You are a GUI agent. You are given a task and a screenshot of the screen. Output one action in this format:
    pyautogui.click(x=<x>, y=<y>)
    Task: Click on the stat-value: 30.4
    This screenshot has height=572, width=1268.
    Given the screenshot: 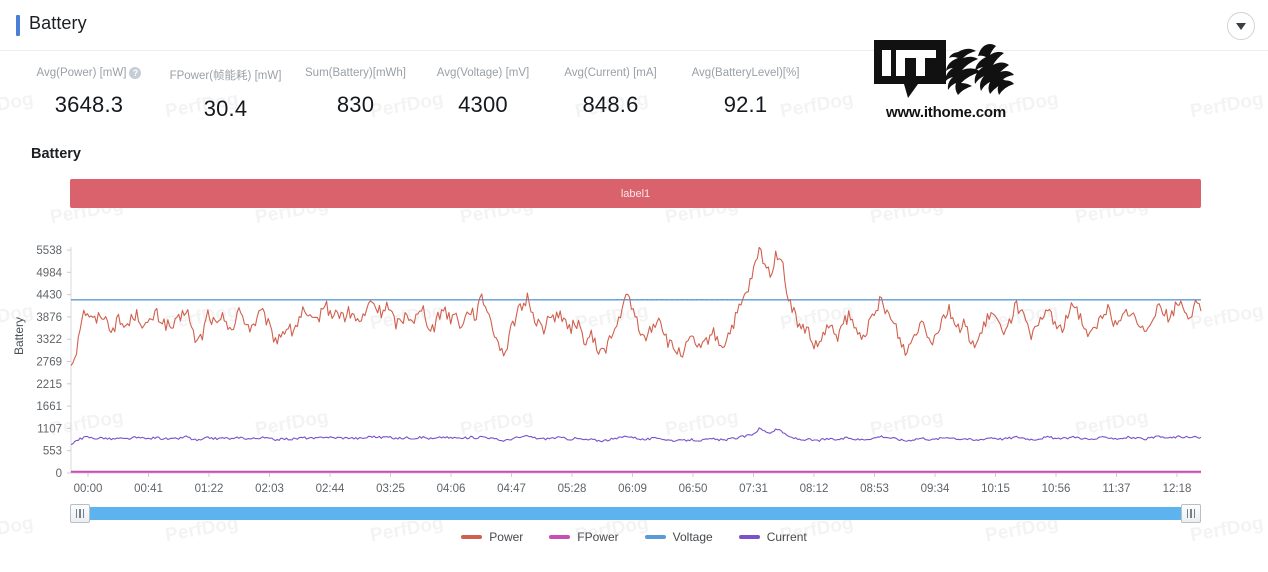 What is the action you would take?
    pyautogui.click(x=225, y=108)
    